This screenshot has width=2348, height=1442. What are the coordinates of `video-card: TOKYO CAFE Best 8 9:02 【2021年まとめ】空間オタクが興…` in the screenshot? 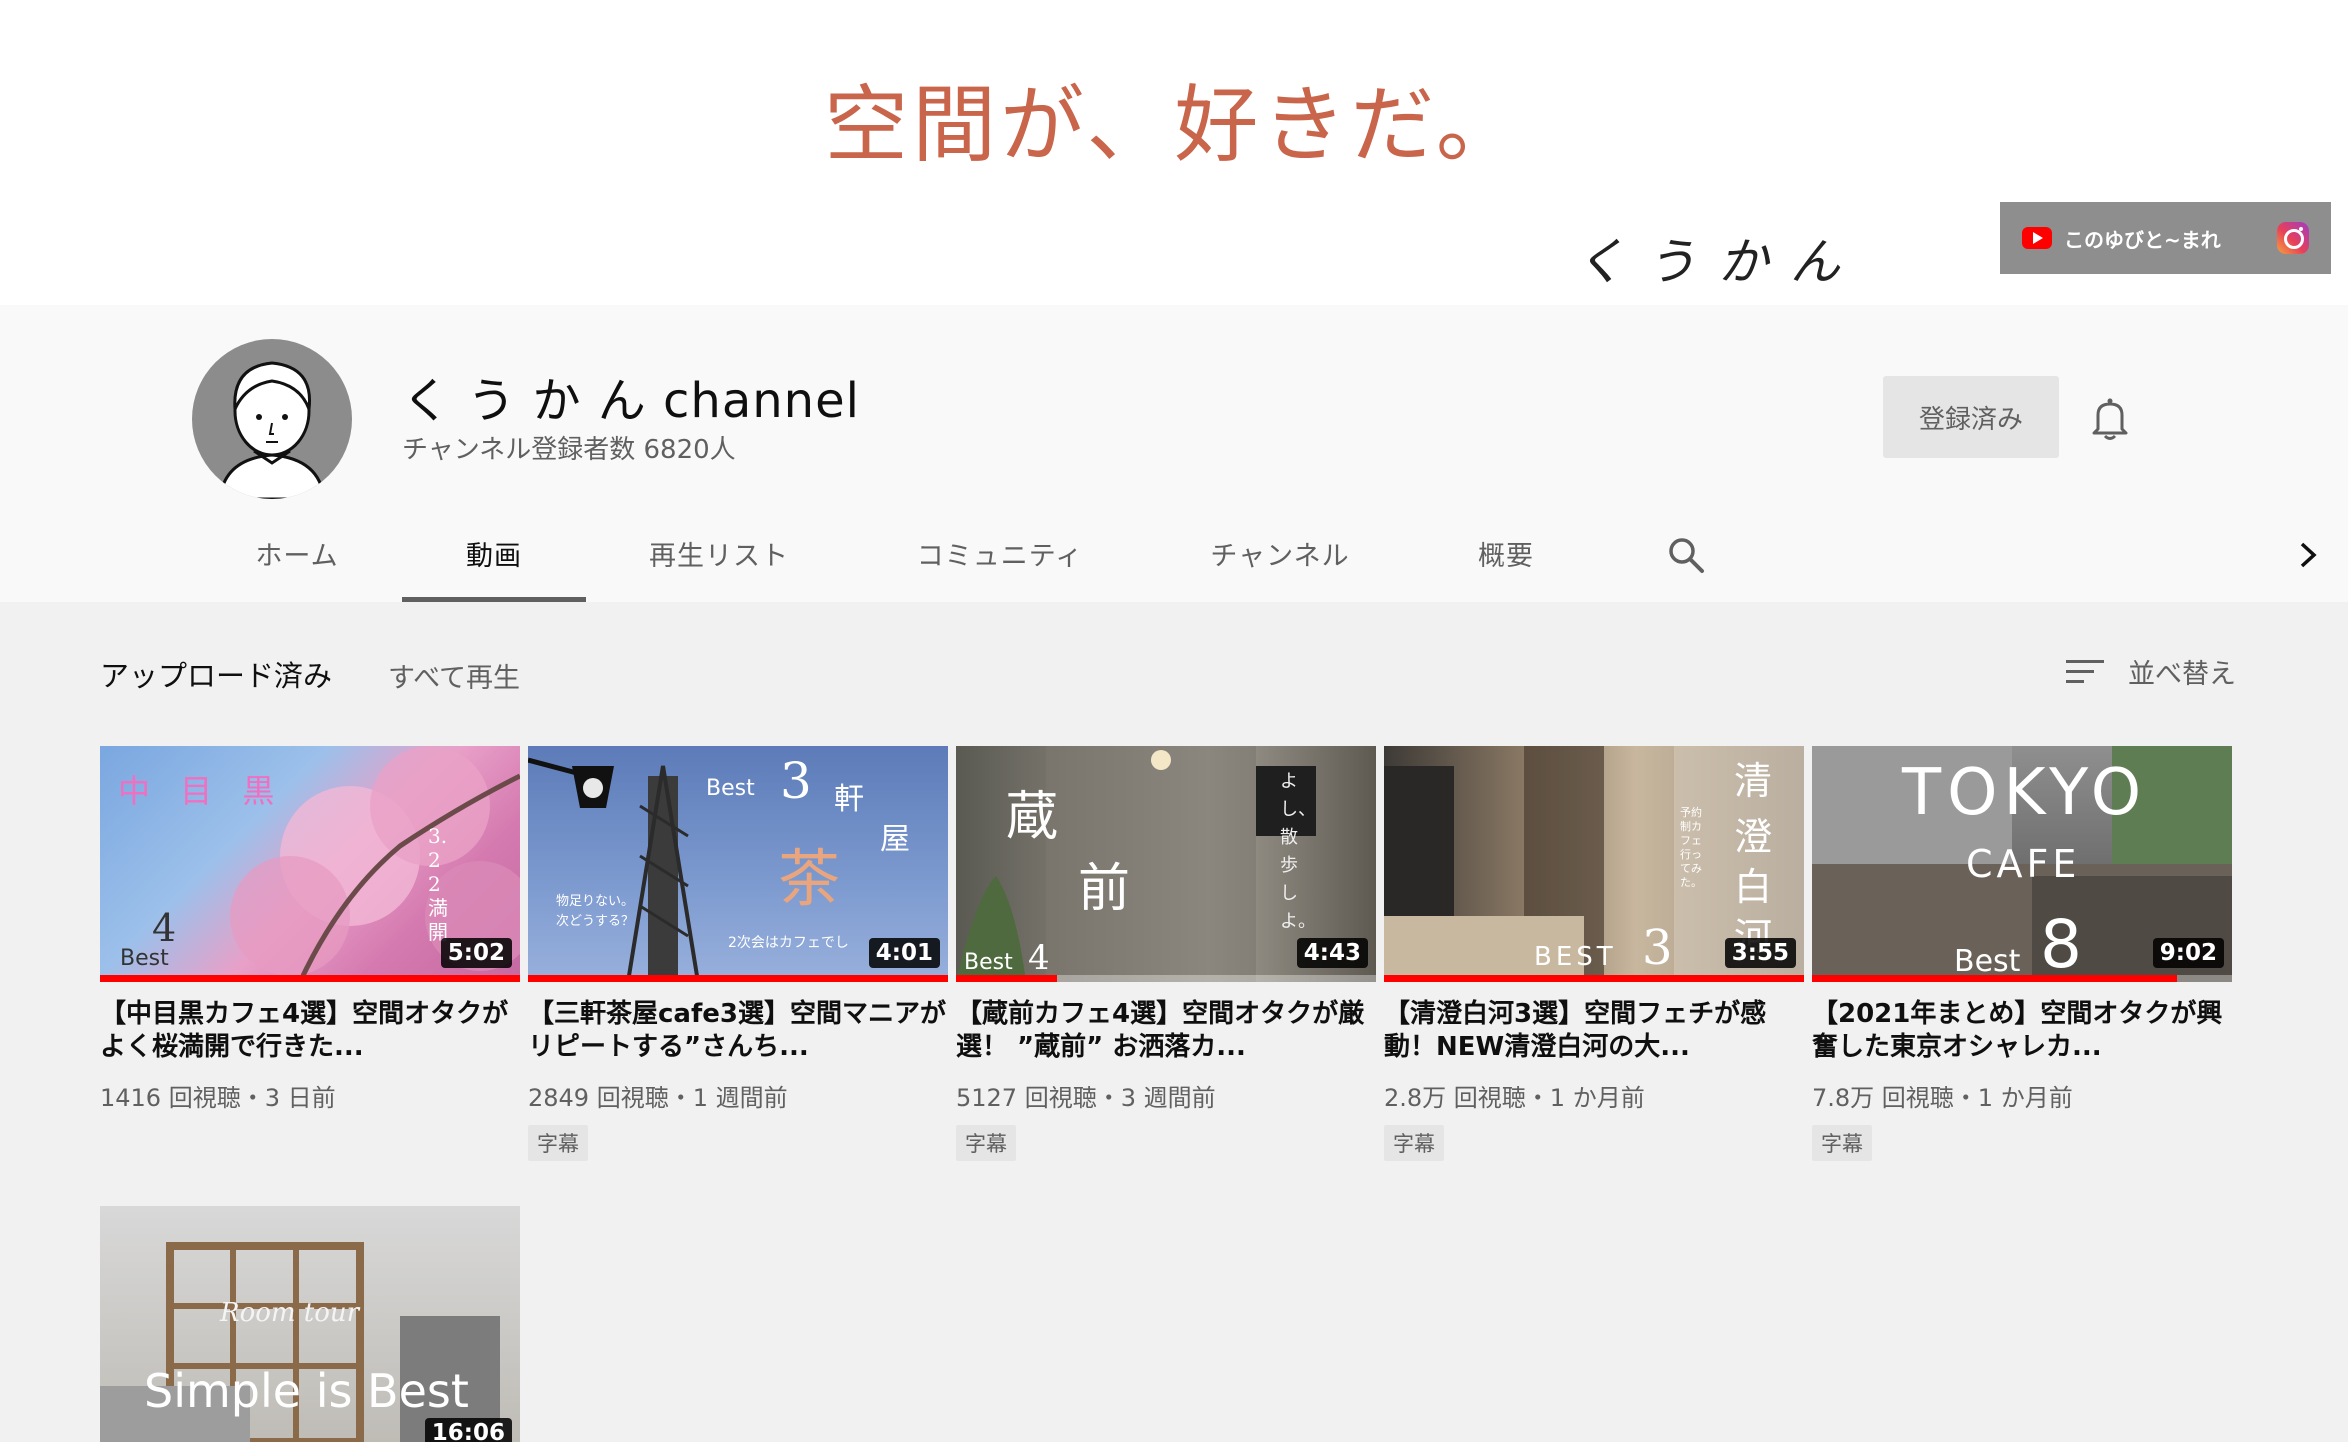 It's located at (2022, 953).